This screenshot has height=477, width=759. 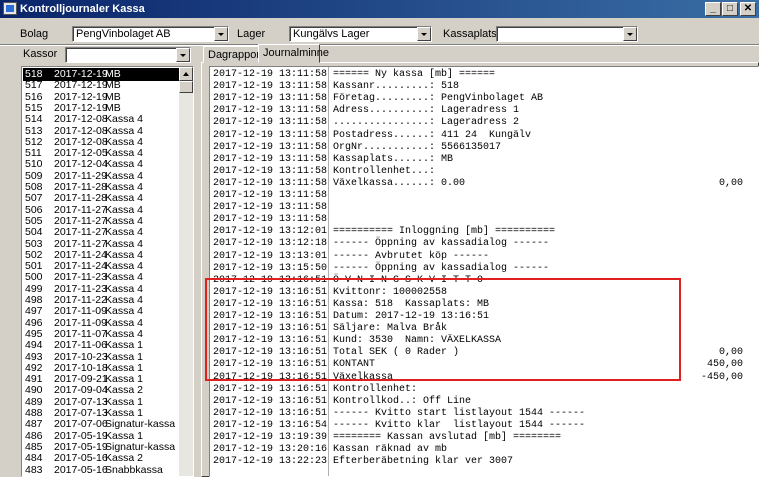 I want to click on list-item-id: 495, so click(x=34, y=333).